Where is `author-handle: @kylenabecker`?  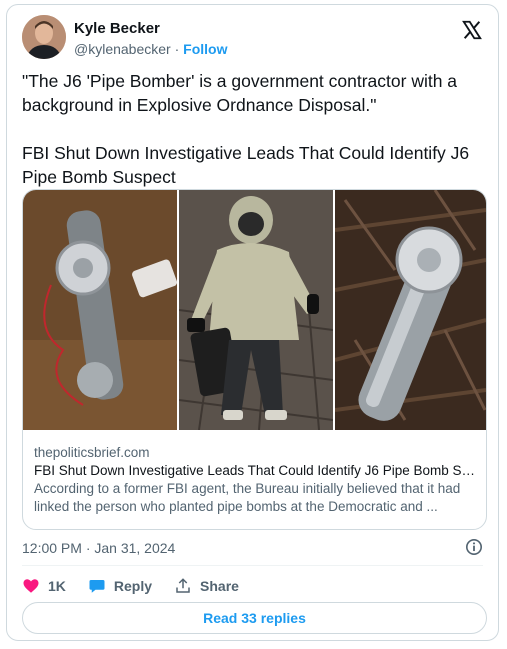
author-handle: @kylenabecker is located at coordinates (122, 49).